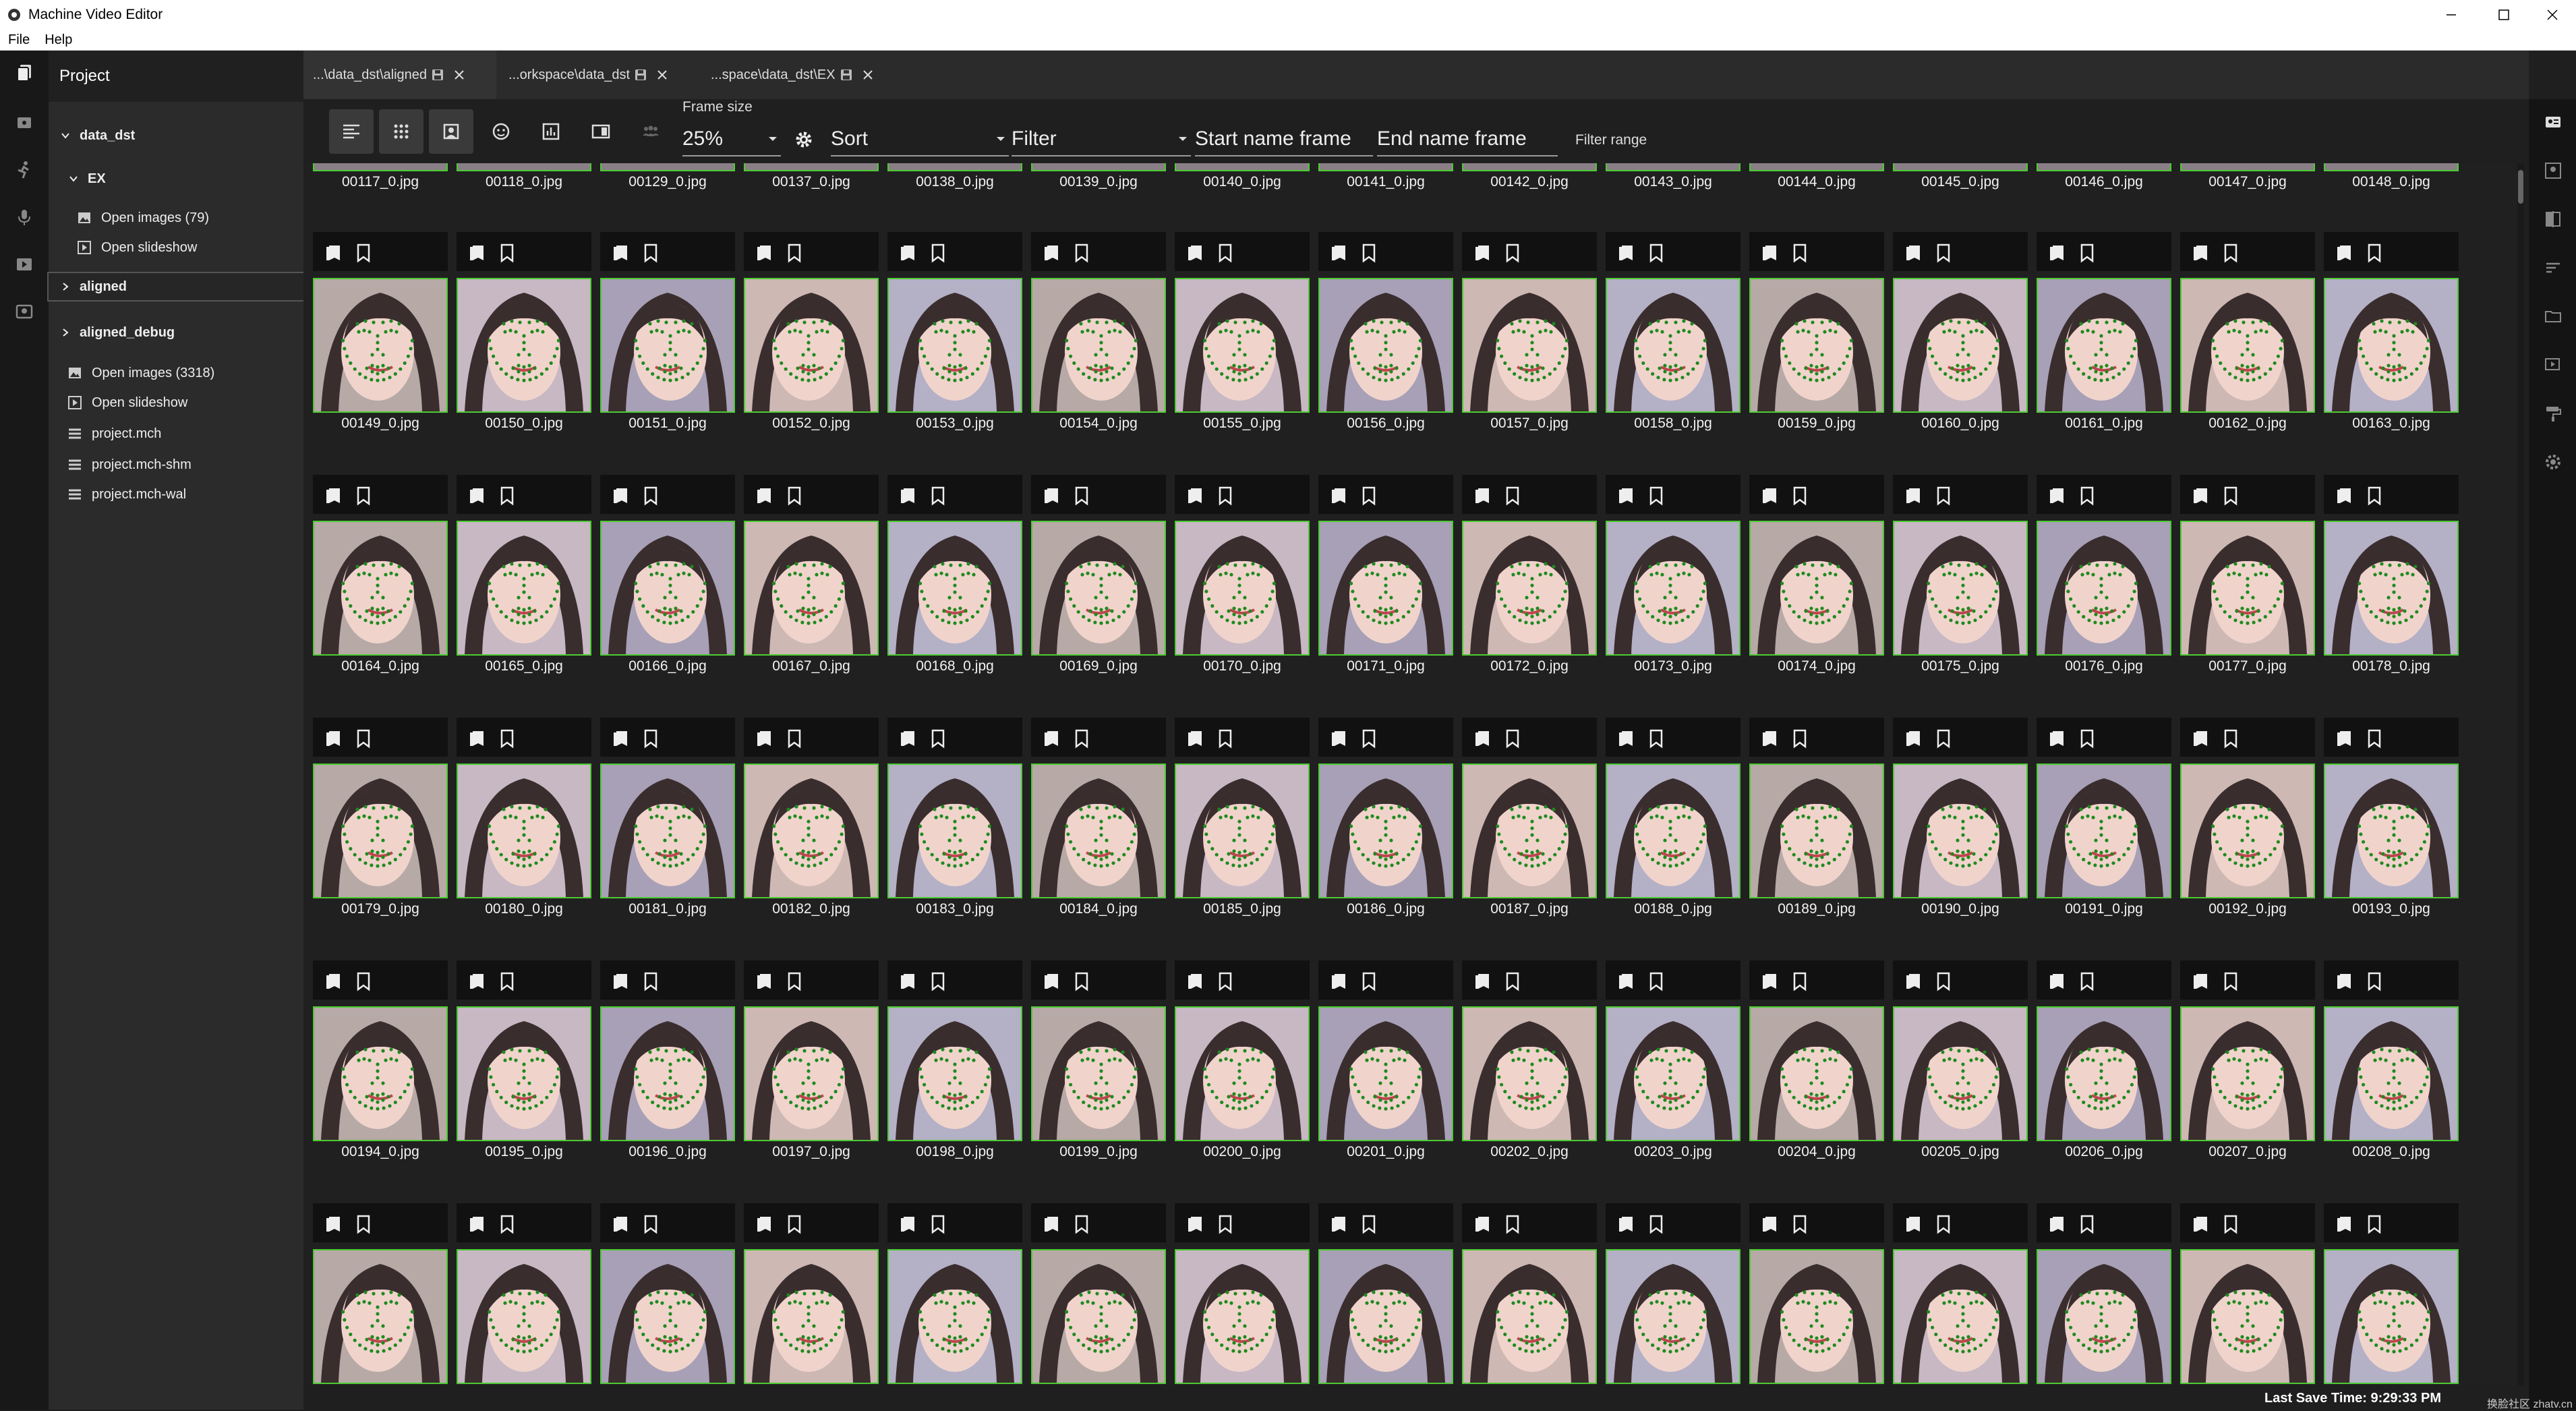  Describe the element at coordinates (176, 178) in the screenshot. I see `tree-item-ex: EX` at that location.